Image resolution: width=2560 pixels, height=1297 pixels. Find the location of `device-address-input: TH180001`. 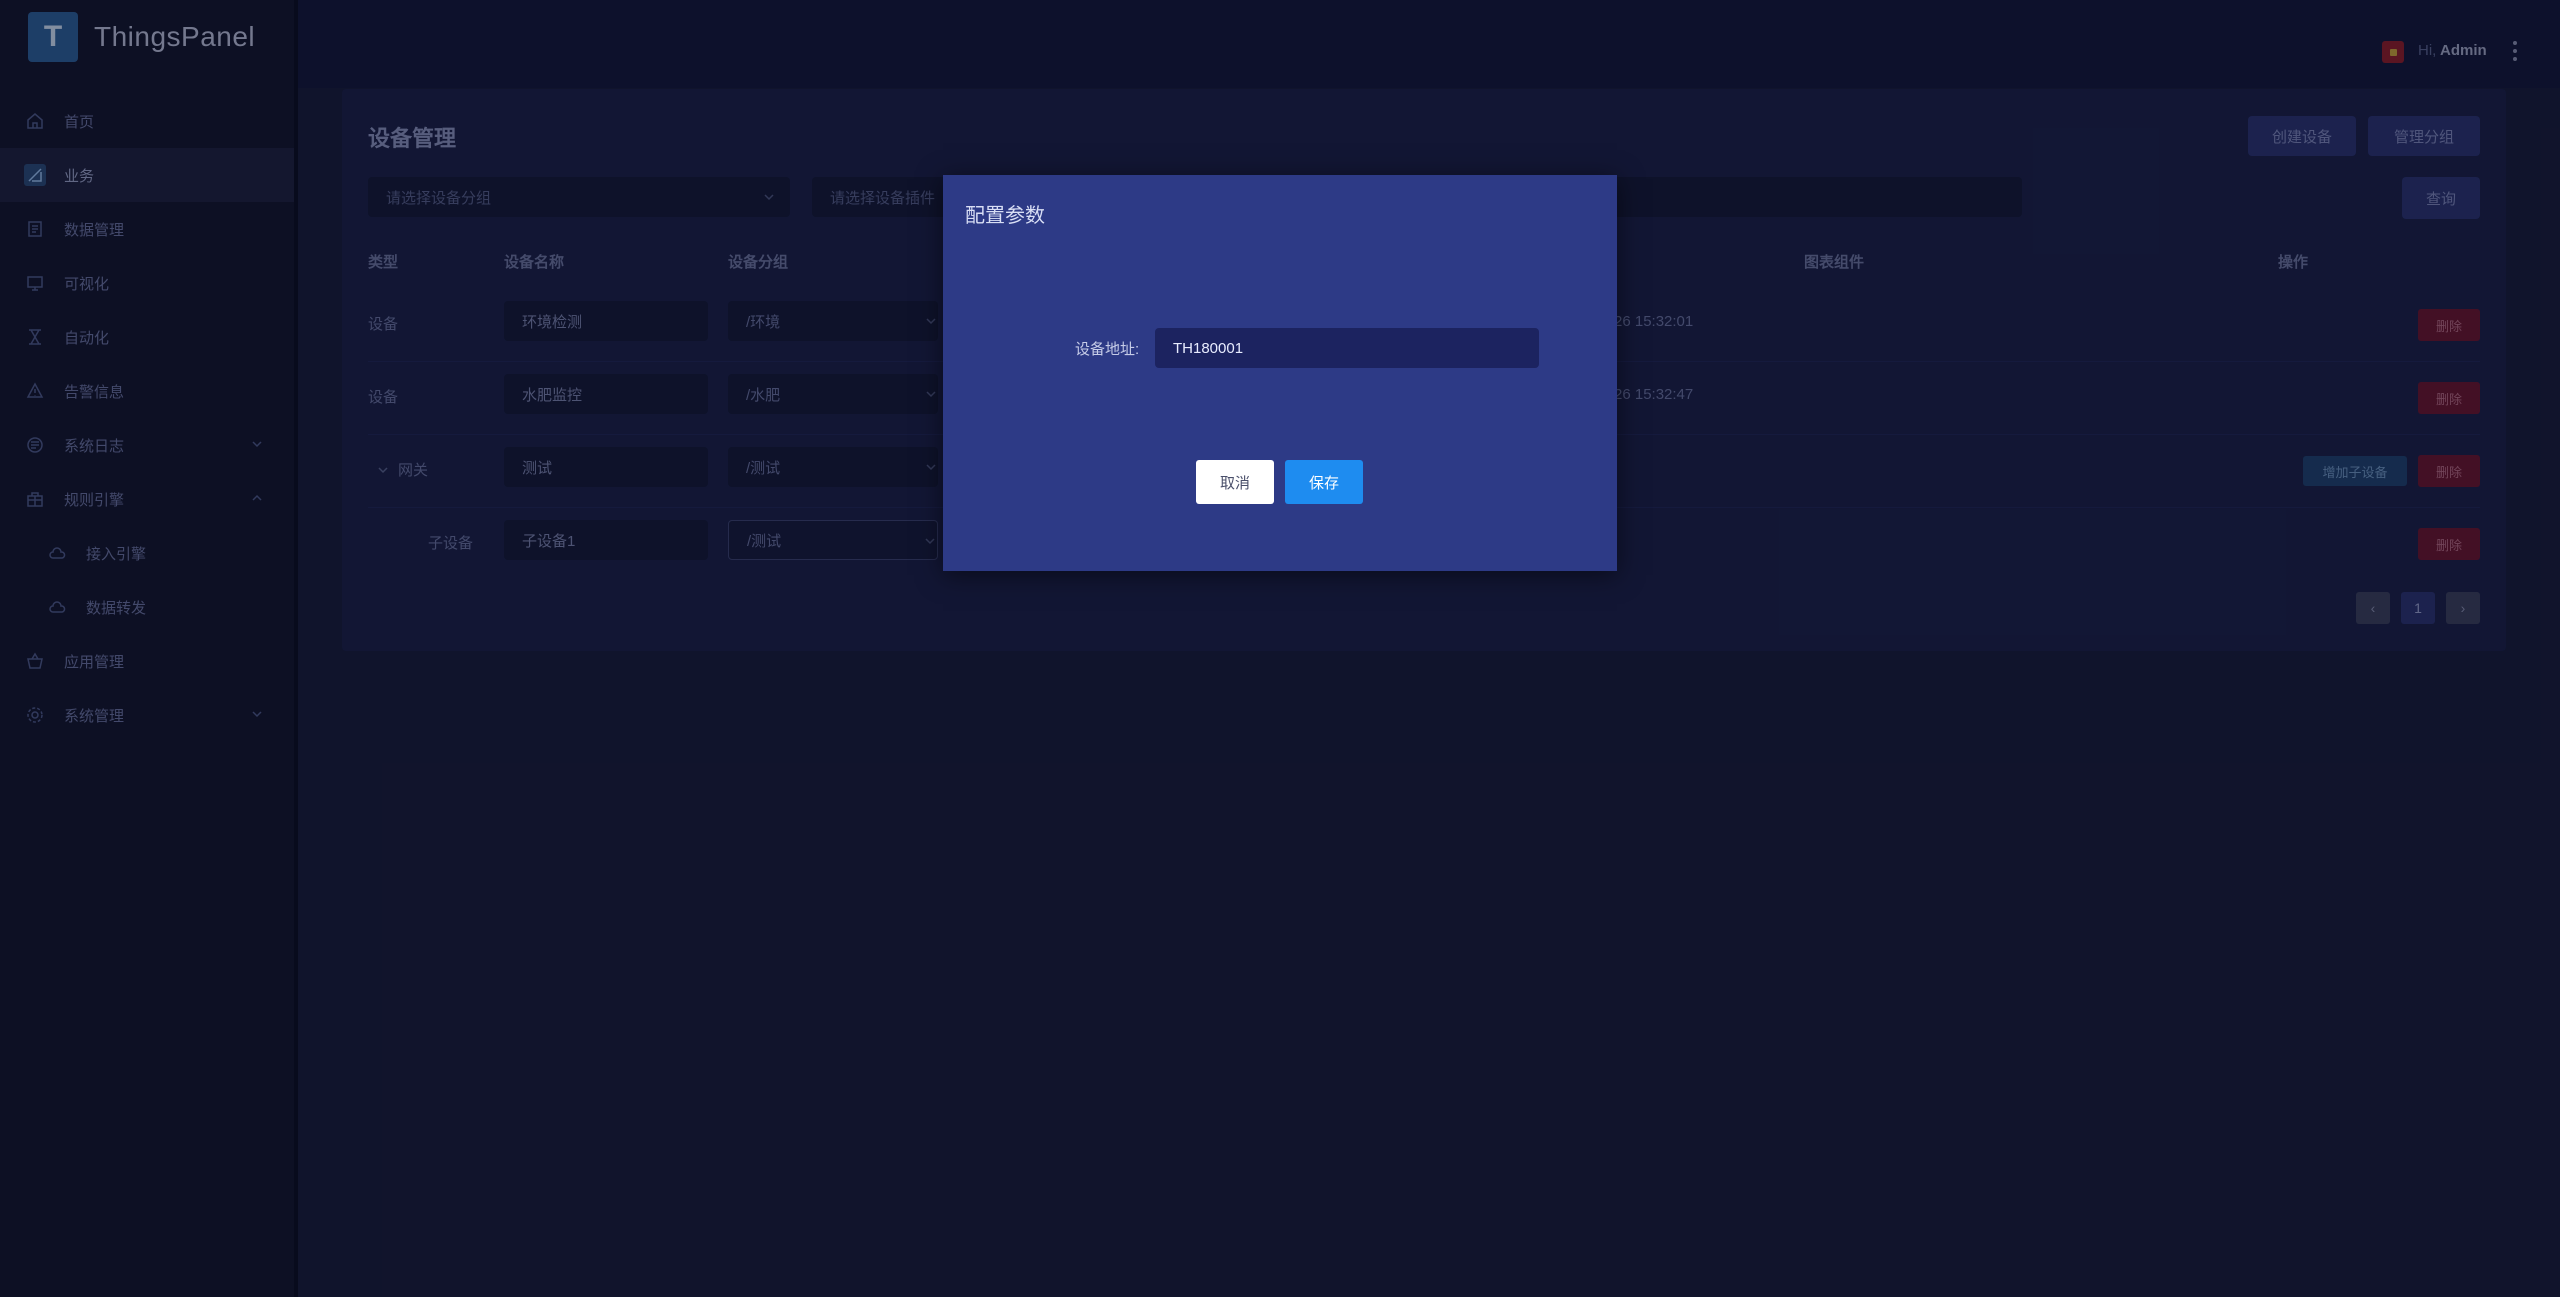

device-address-input: TH180001 is located at coordinates (1347, 348).